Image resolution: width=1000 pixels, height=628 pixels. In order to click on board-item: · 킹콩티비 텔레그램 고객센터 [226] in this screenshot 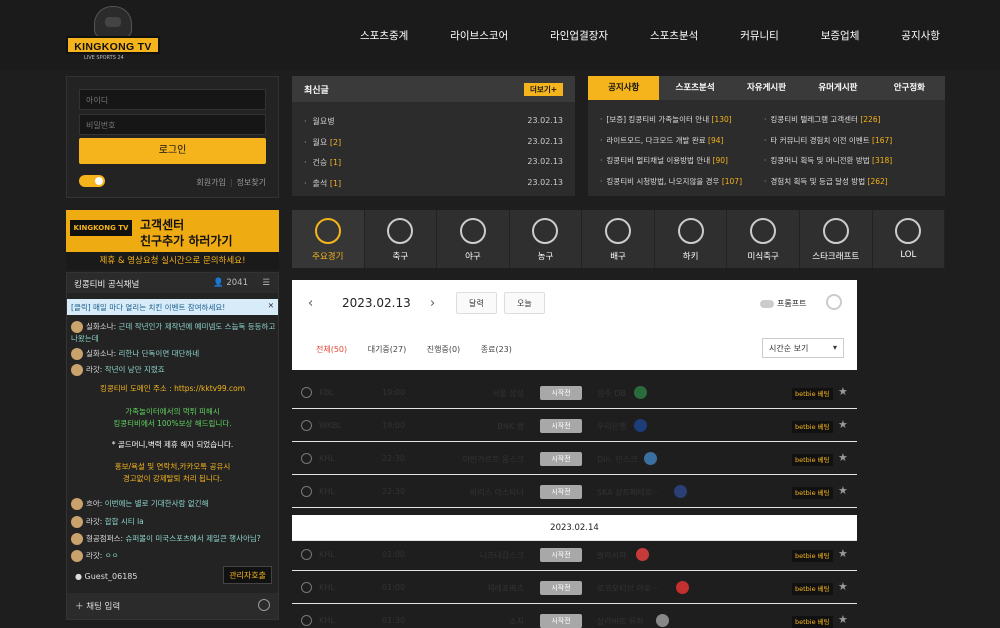, I will do `click(822, 119)`.